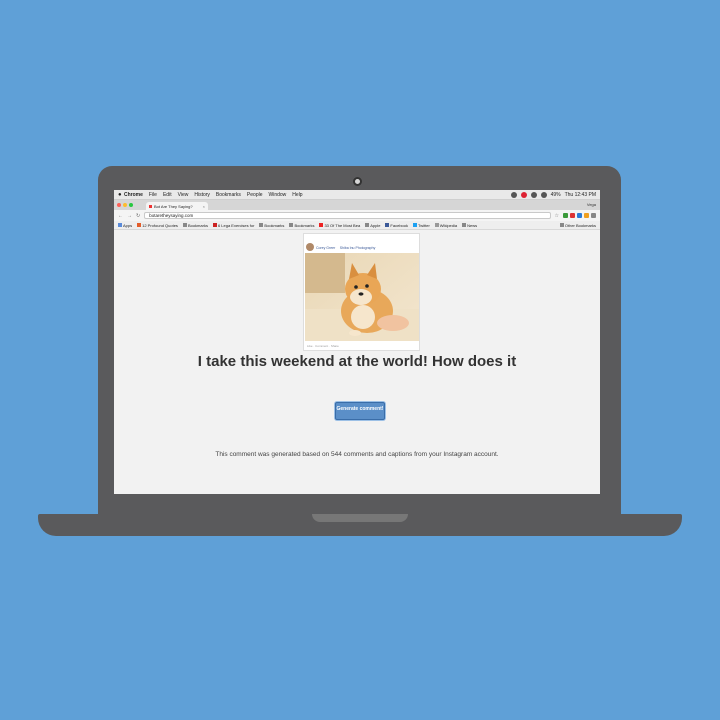 This screenshot has height=720, width=720. Describe the element at coordinates (133, 195) in the screenshot. I see `menu-chrome: Chrome` at that location.